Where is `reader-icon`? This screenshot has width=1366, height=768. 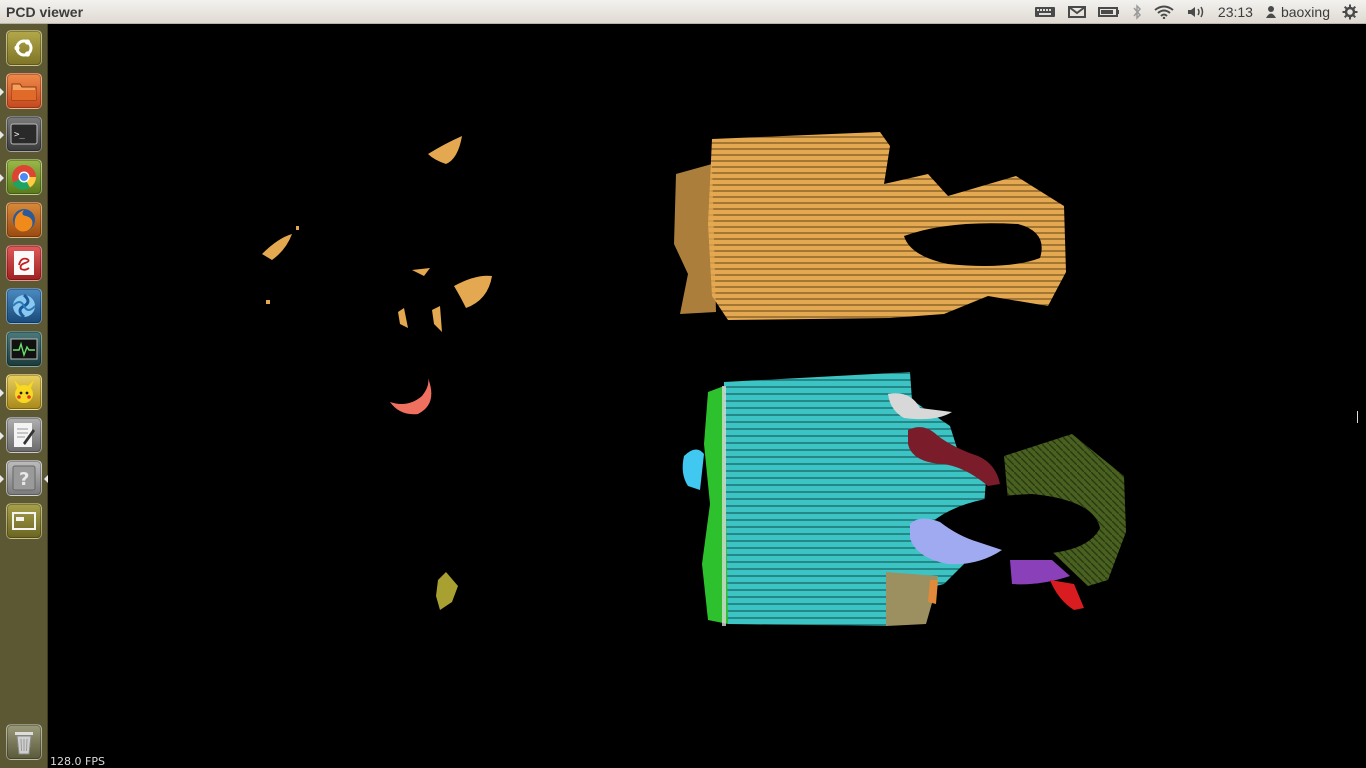 reader-icon is located at coordinates (24, 263).